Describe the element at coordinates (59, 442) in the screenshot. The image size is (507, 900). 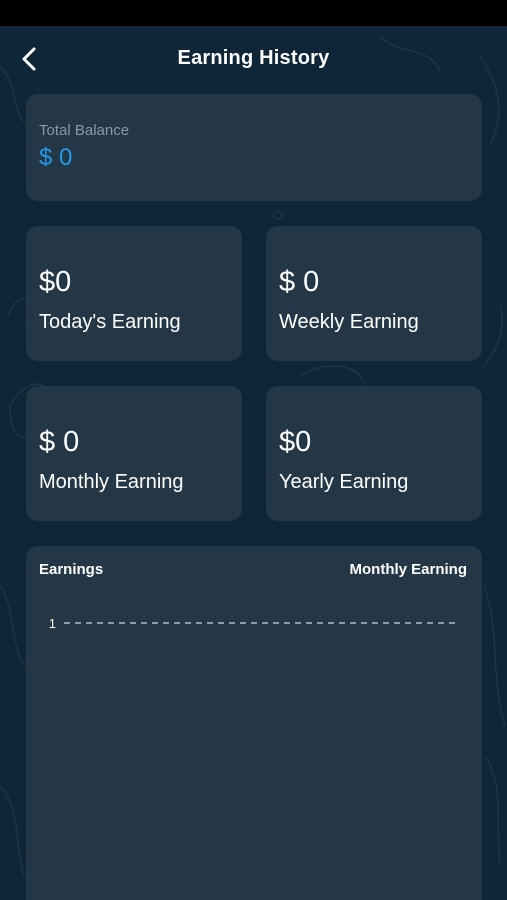
I see `monthly-earning-value: $ 0` at that location.